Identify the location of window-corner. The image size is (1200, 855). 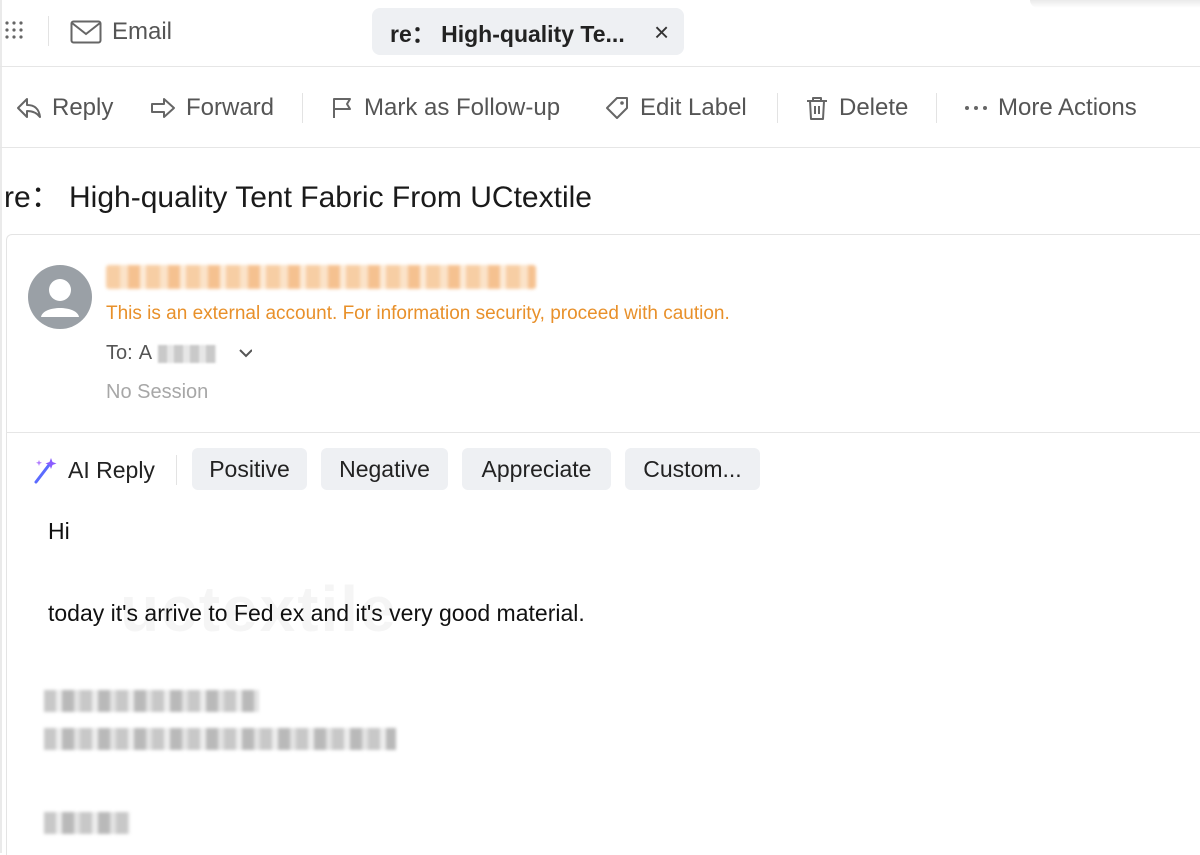
(1115, 4).